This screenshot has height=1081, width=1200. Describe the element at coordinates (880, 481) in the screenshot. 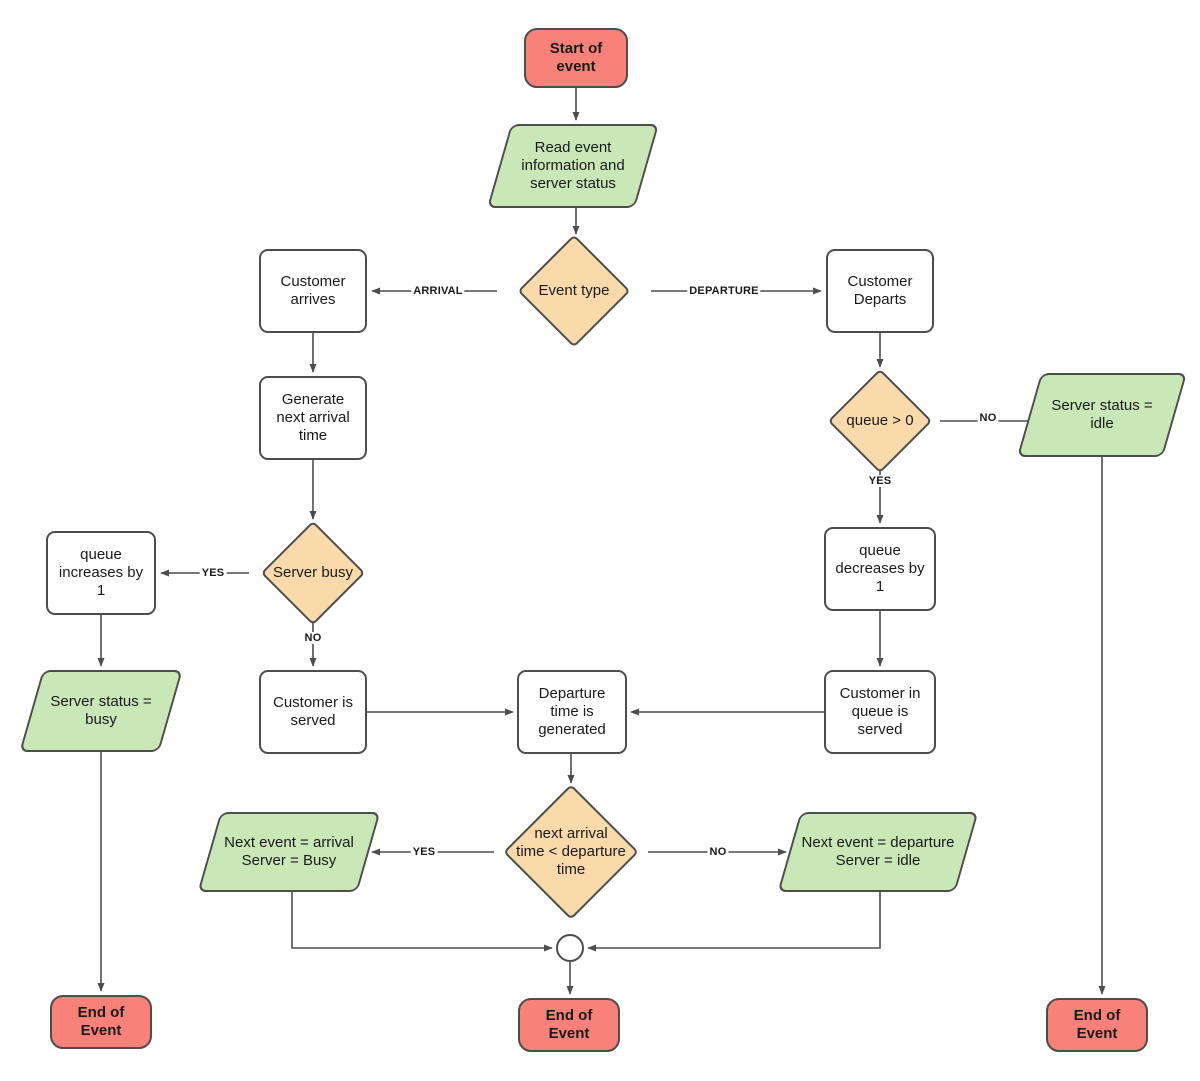

I see `edge-label-queue-yes: YES` at that location.